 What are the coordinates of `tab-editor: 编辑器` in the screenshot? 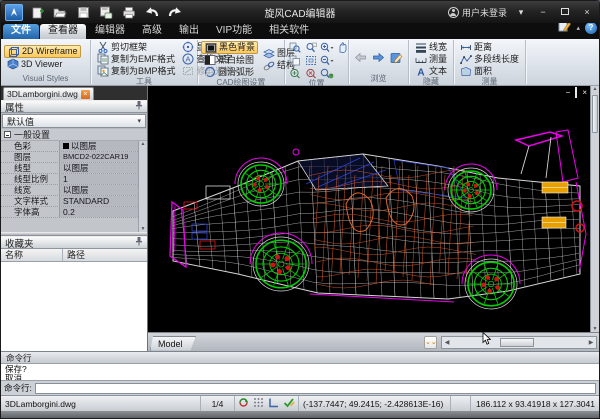 It's located at (110, 31).